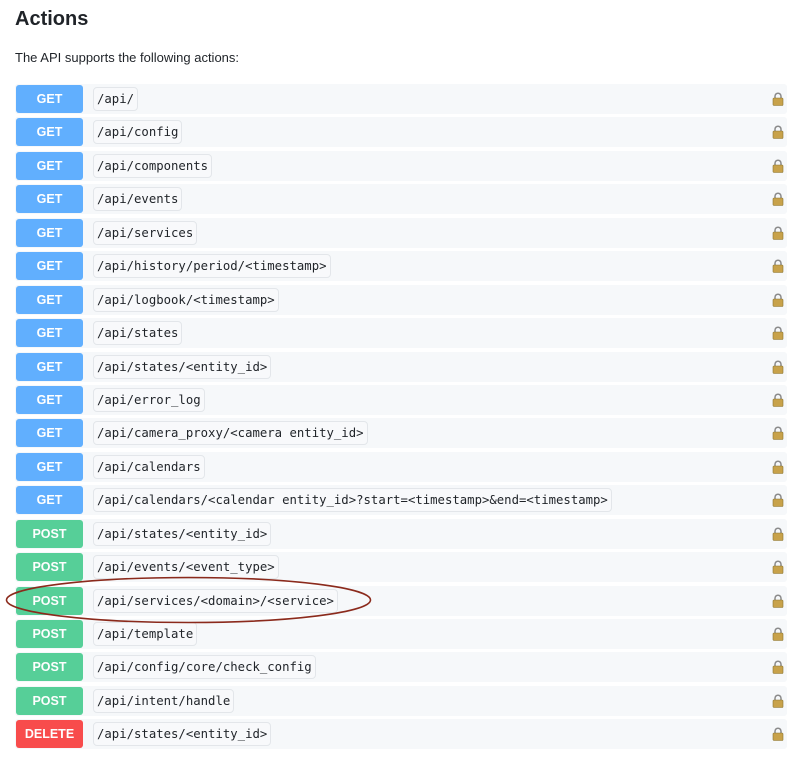 The image size is (800, 760). What do you see at coordinates (186, 299) in the screenshot?
I see `endpoint-path: /api/logbook/<timestamp>` at bounding box center [186, 299].